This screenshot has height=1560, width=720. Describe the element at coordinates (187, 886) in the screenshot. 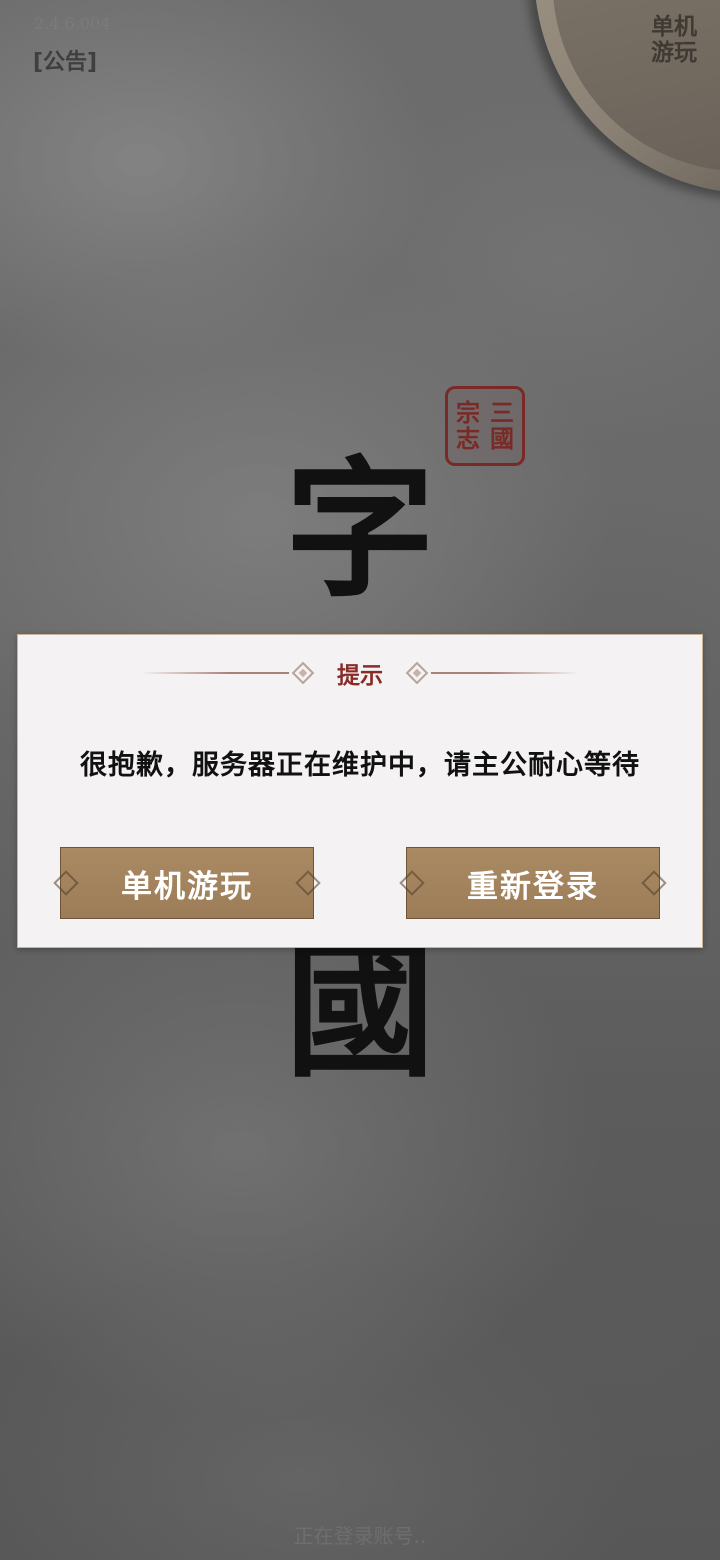

I see `offline-play-label: 单机游玩` at that location.